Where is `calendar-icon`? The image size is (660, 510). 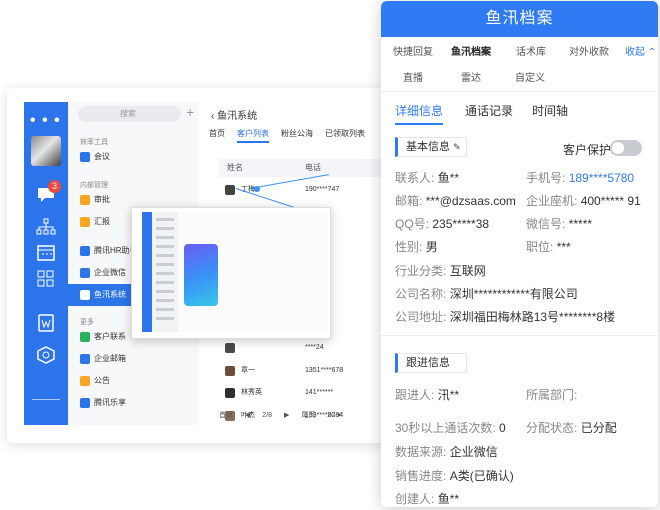
calendar-icon is located at coordinates (46, 253).